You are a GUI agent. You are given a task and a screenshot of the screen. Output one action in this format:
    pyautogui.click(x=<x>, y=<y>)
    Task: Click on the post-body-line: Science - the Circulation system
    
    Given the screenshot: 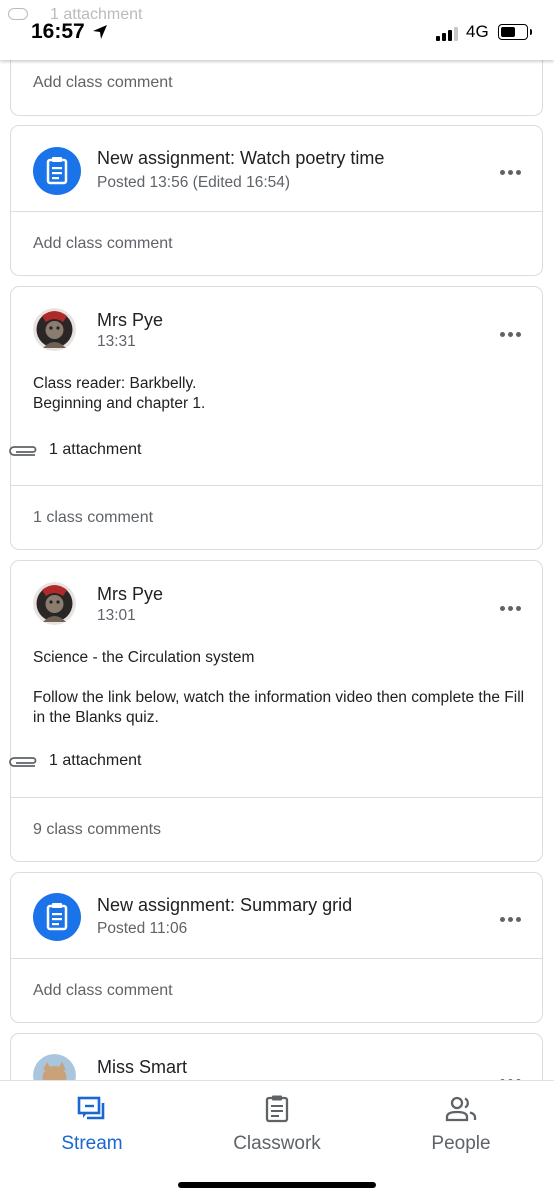 What is the action you would take?
    pyautogui.click(x=144, y=657)
    